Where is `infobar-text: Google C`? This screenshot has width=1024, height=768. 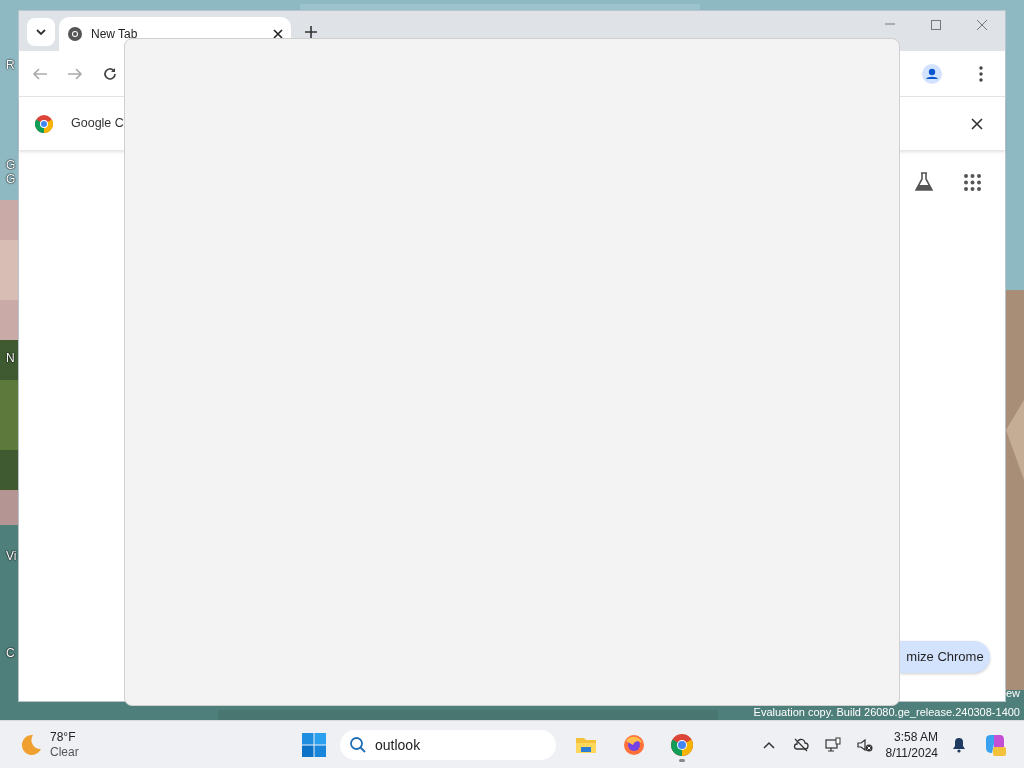
infobar-text: Google C is located at coordinates (97, 124).